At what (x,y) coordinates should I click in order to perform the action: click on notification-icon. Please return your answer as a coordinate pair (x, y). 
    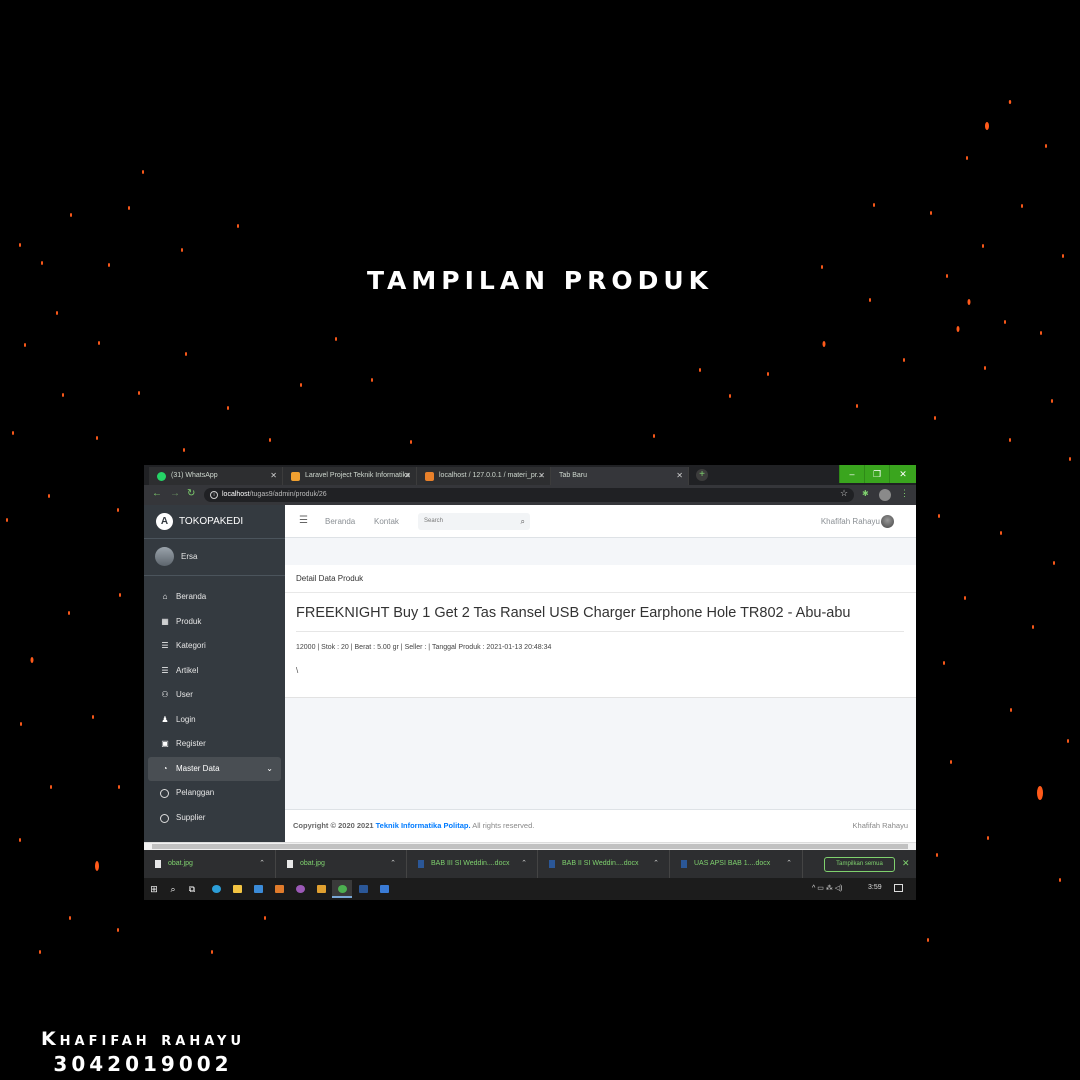
    Looking at the image, I should click on (898, 888).